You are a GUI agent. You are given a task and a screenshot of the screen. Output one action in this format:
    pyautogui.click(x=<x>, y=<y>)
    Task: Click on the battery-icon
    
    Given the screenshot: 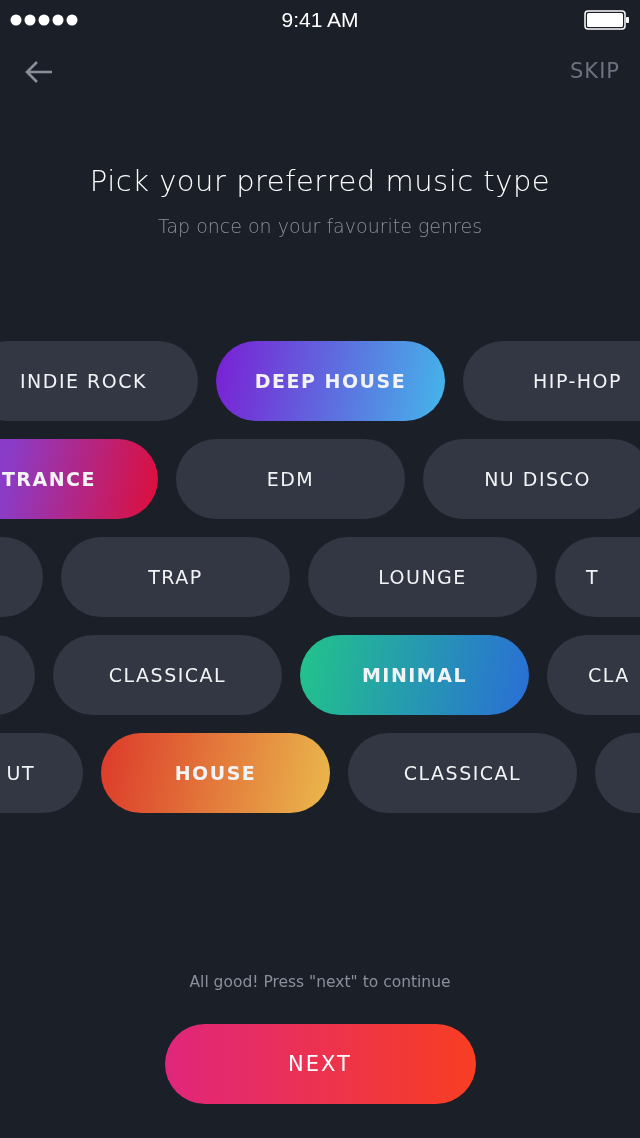 What is the action you would take?
    pyautogui.click(x=607, y=20)
    